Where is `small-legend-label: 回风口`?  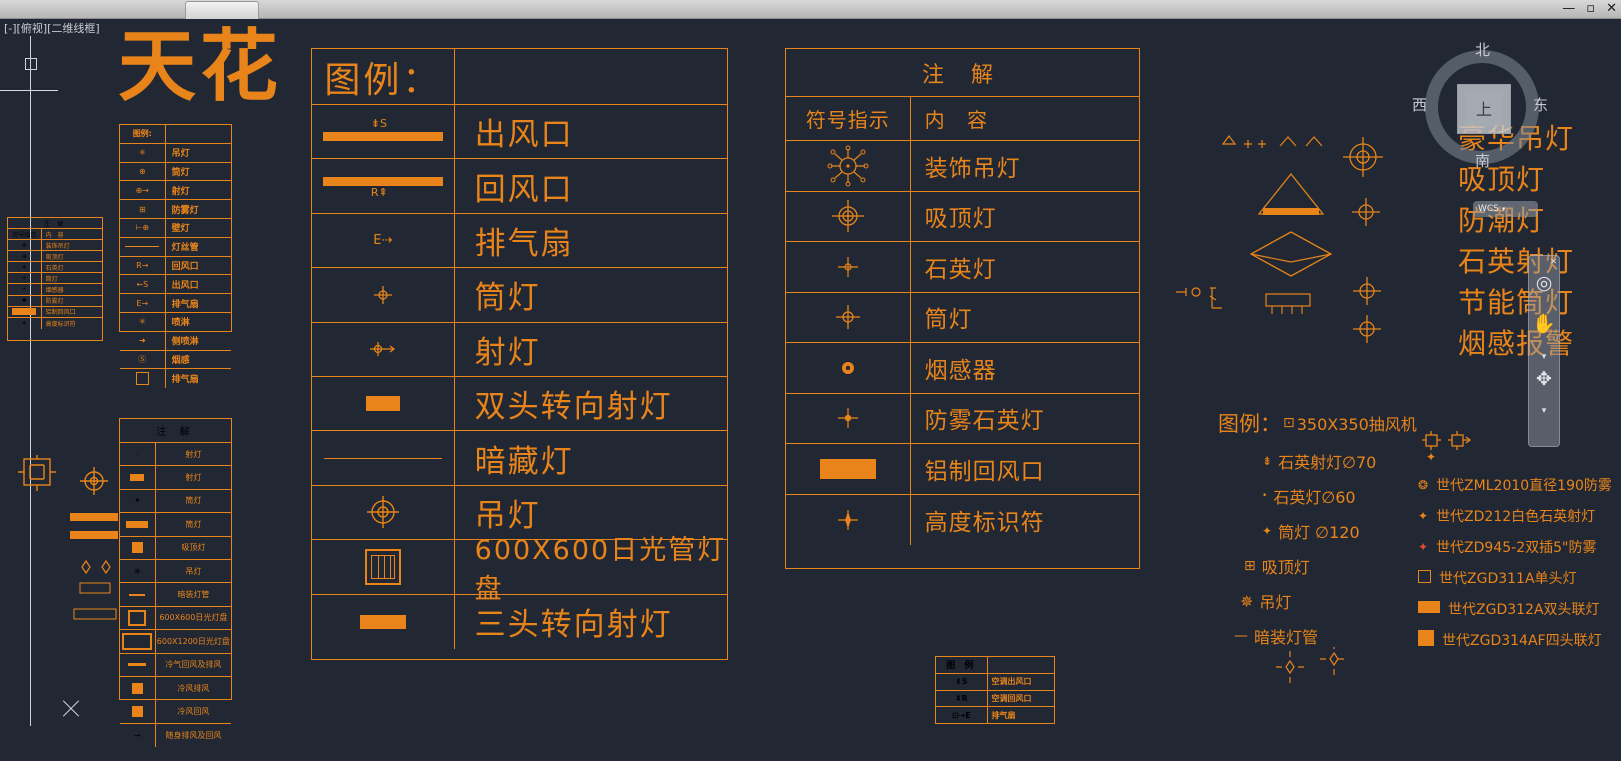 small-legend-label: 回风口 is located at coordinates (185, 266).